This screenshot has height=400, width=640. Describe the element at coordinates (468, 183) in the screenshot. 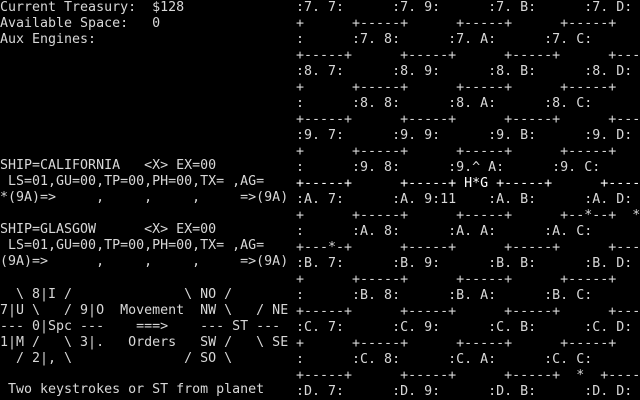

I see `sector-map-row: +-----+ +-----+ H*G +-----+ +-----` at that location.